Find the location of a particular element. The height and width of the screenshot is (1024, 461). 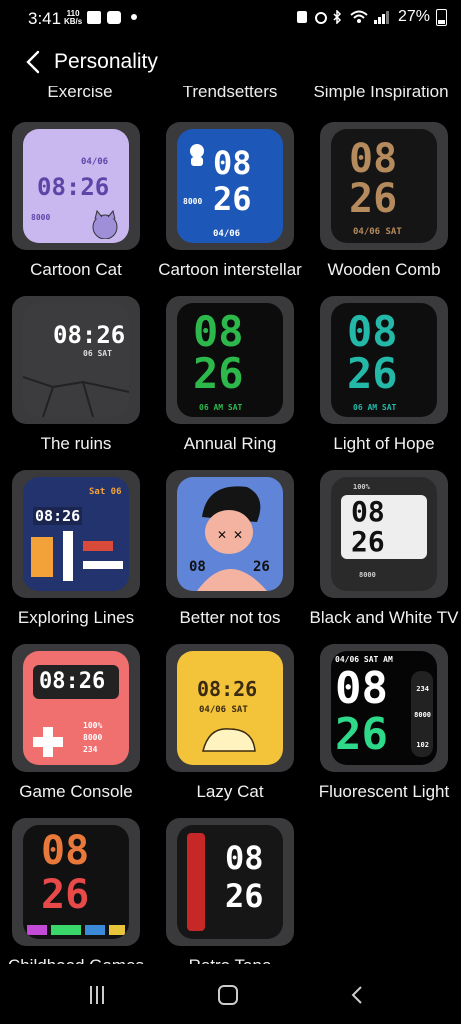

face-tile: ✕ ✕ 08 26 is located at coordinates (230, 534).